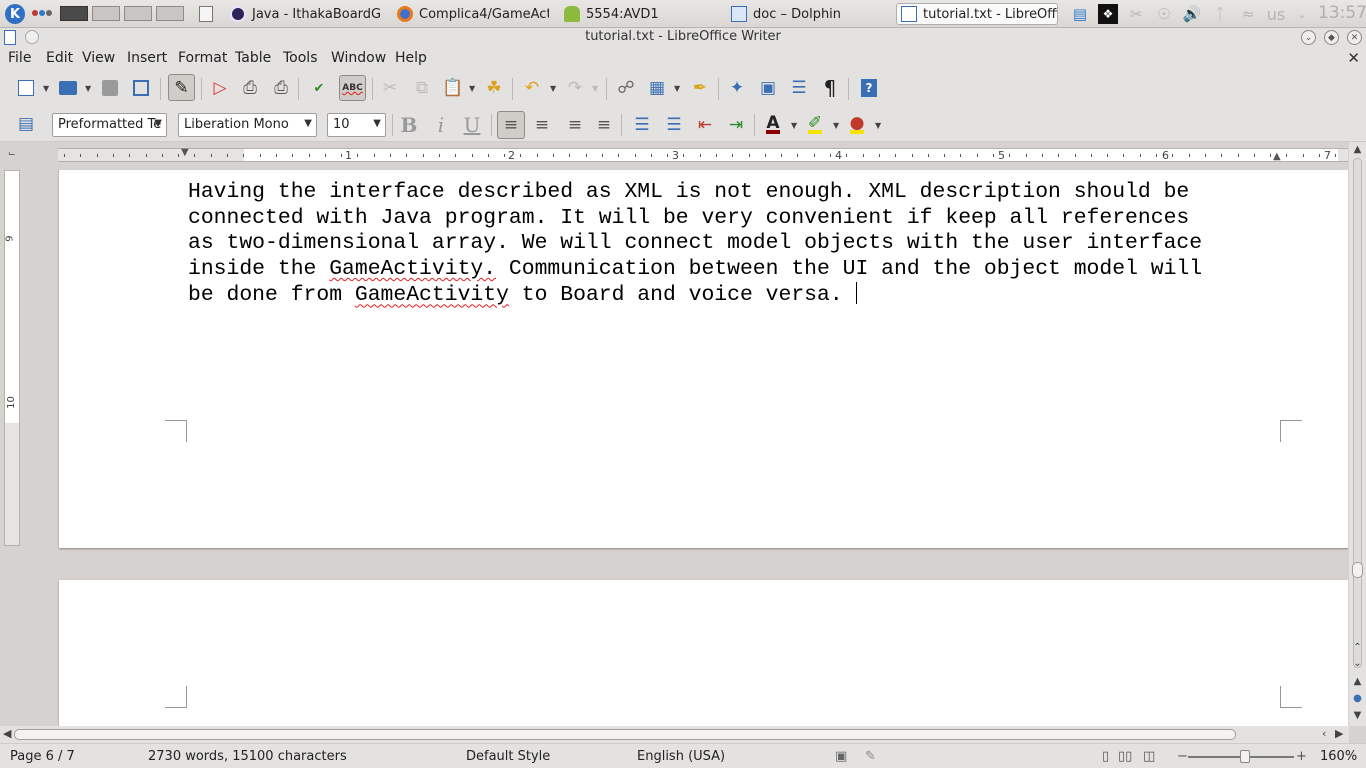 This screenshot has width=1366, height=768. What do you see at coordinates (681, 756) in the screenshot?
I see `language: English (USA)` at bounding box center [681, 756].